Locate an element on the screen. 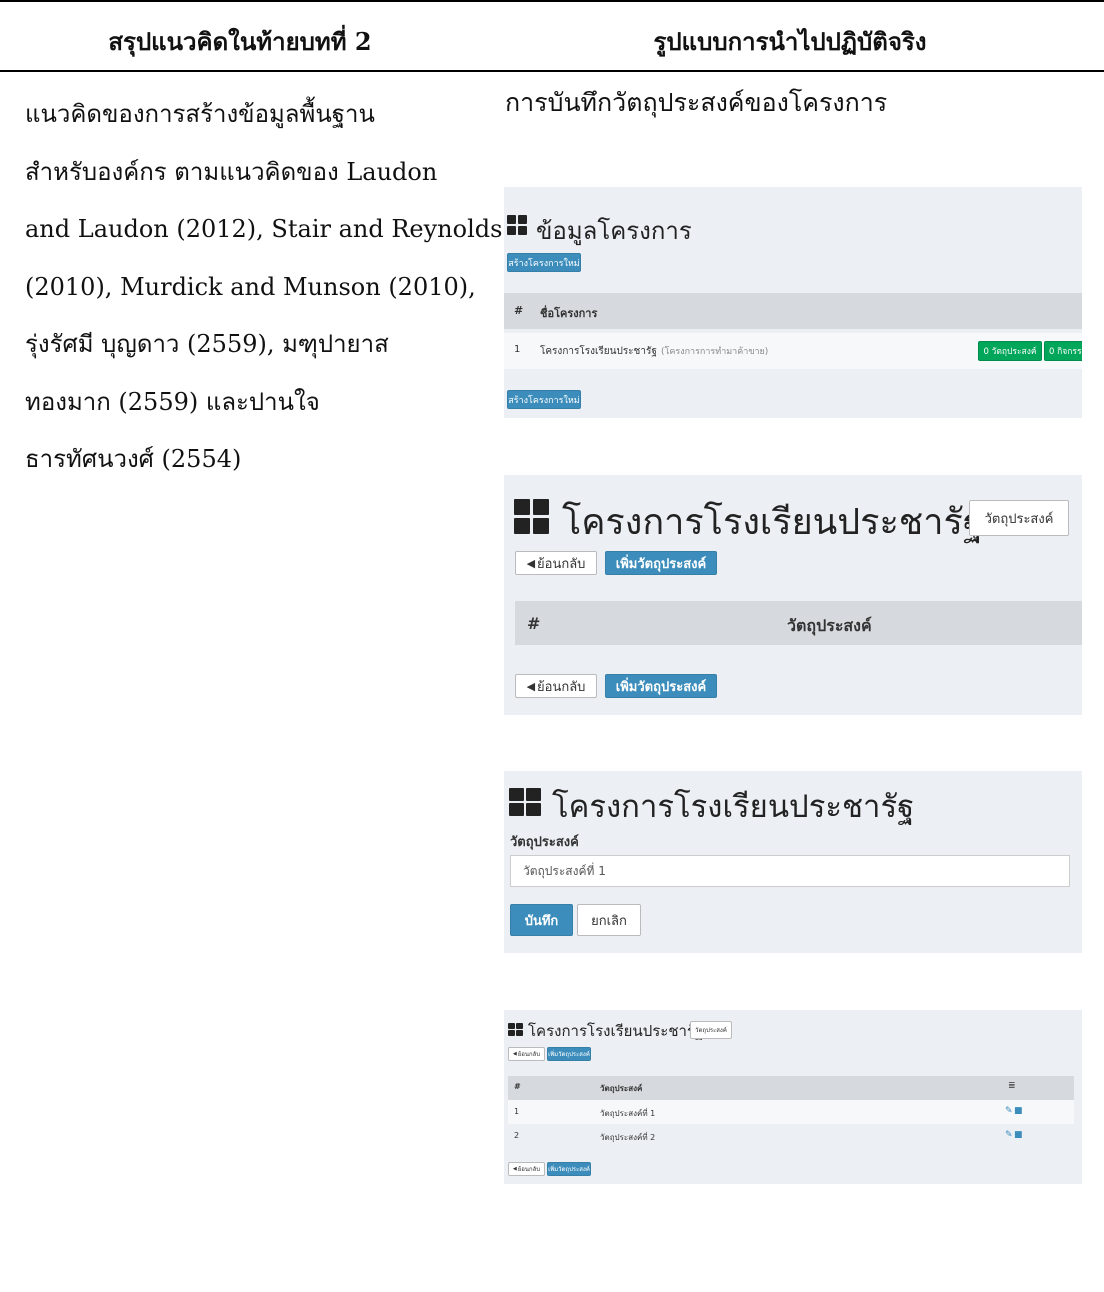 The height and width of the screenshot is (1292, 1104). row-objective: วัตถุประสงค์ที่ 1 is located at coordinates (628, 1113).